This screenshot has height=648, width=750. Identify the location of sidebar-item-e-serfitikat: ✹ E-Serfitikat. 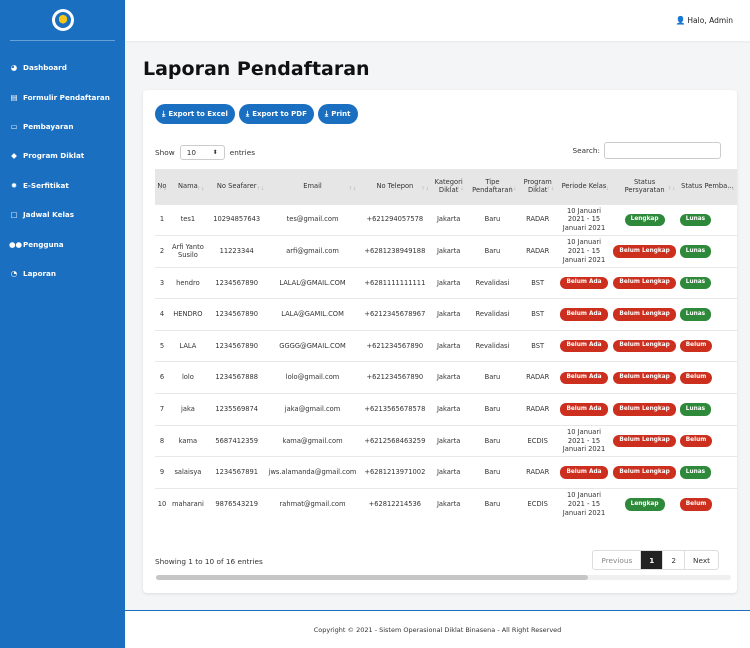
(62, 185).